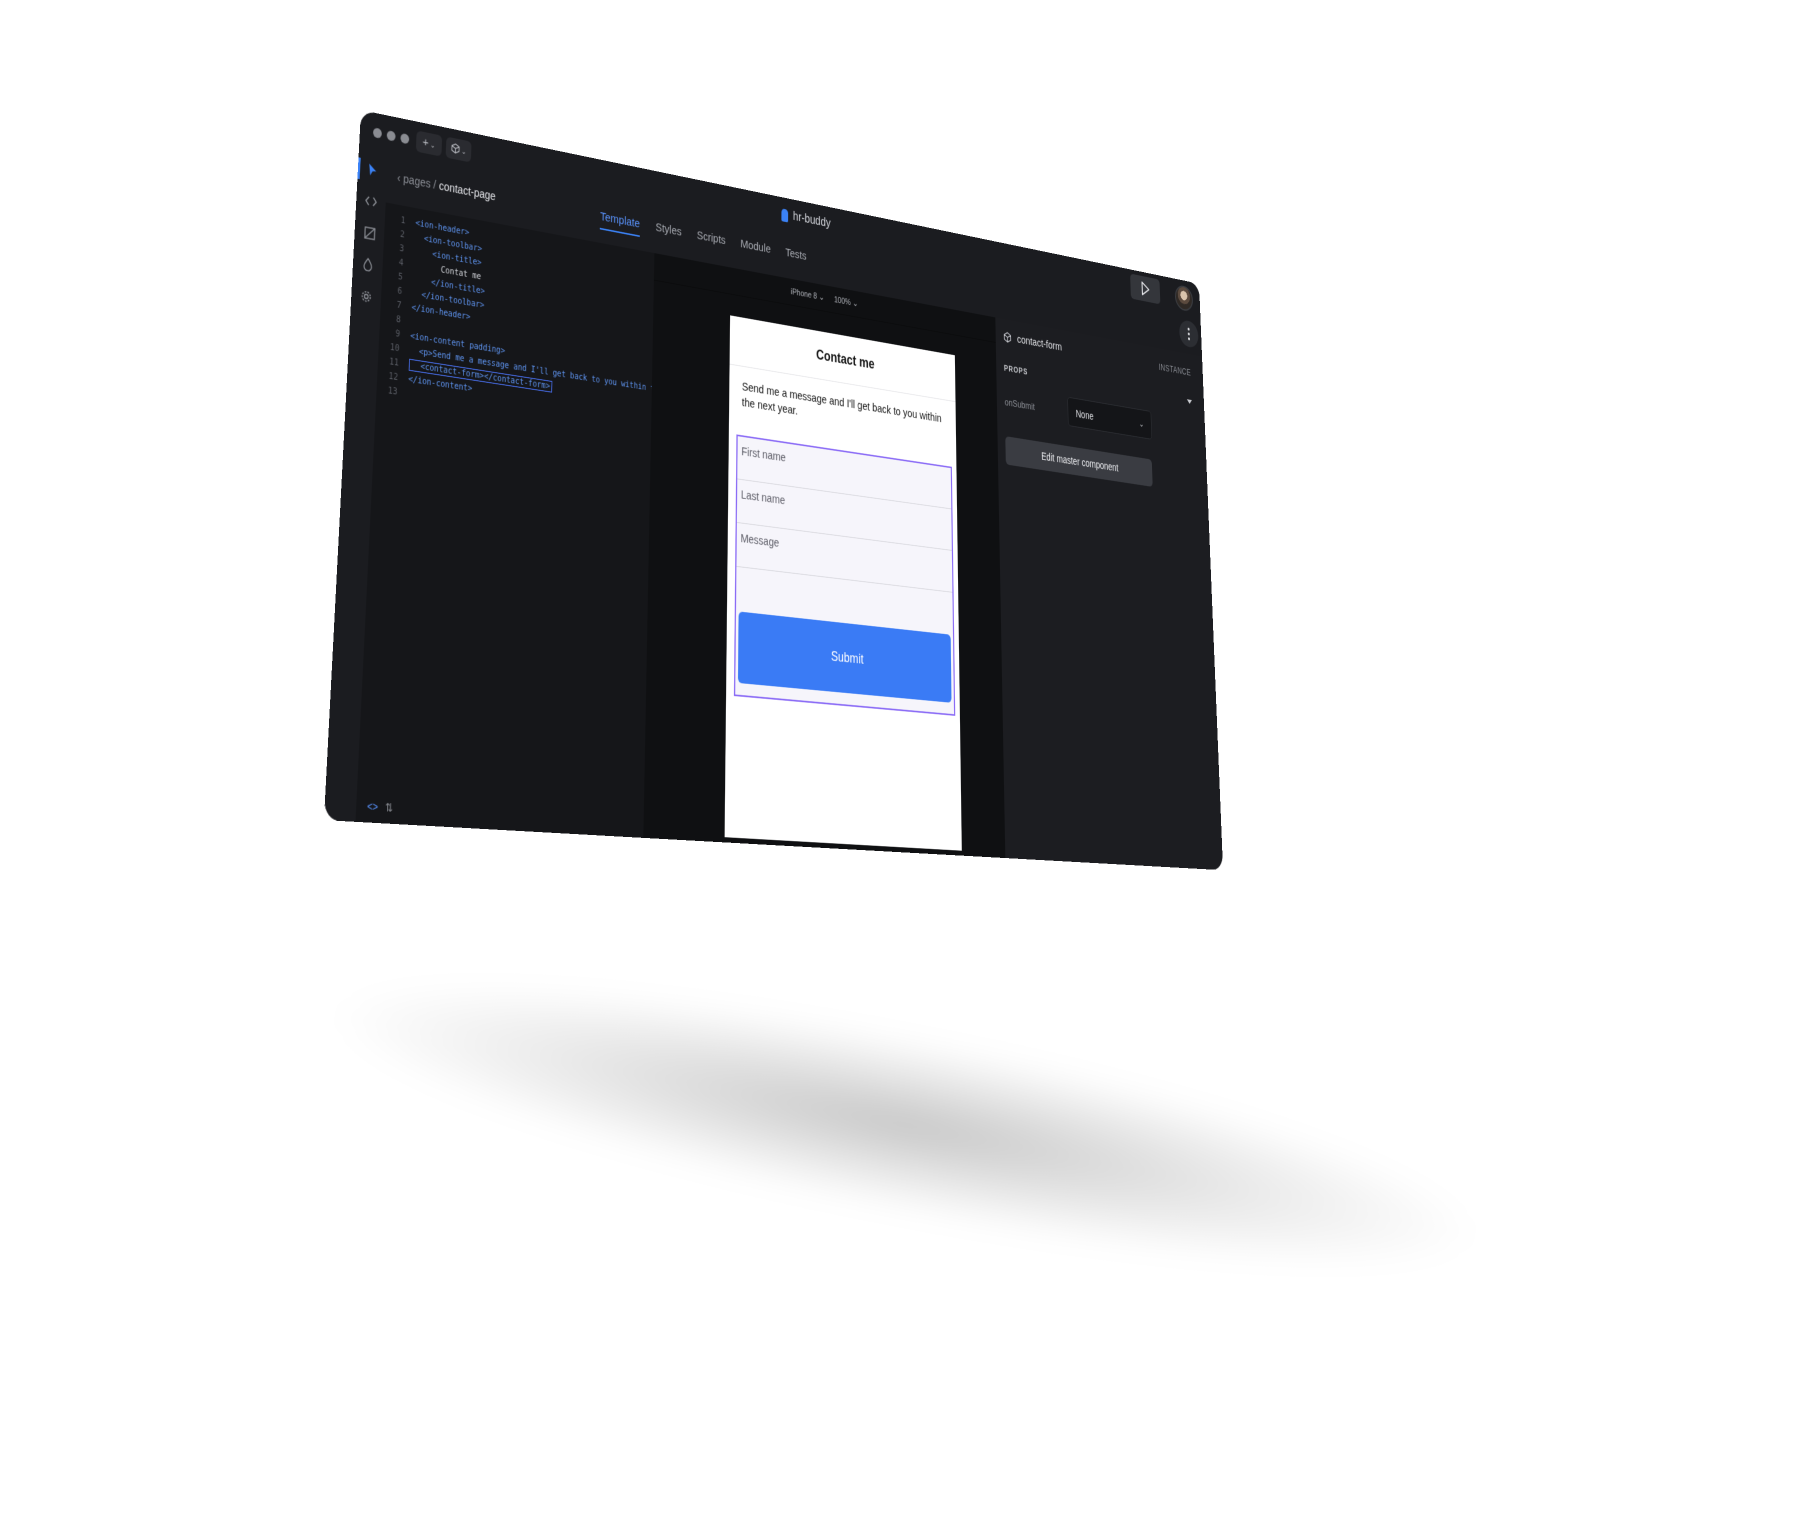  I want to click on window-controls, so click(391, 135).